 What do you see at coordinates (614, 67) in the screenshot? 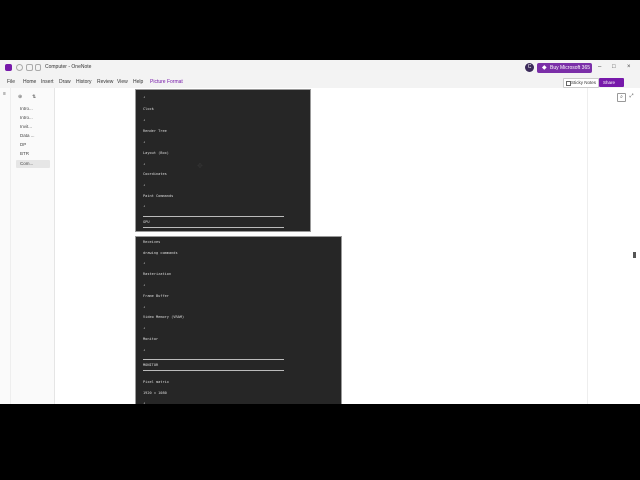
I see `maximize-button: □` at bounding box center [614, 67].